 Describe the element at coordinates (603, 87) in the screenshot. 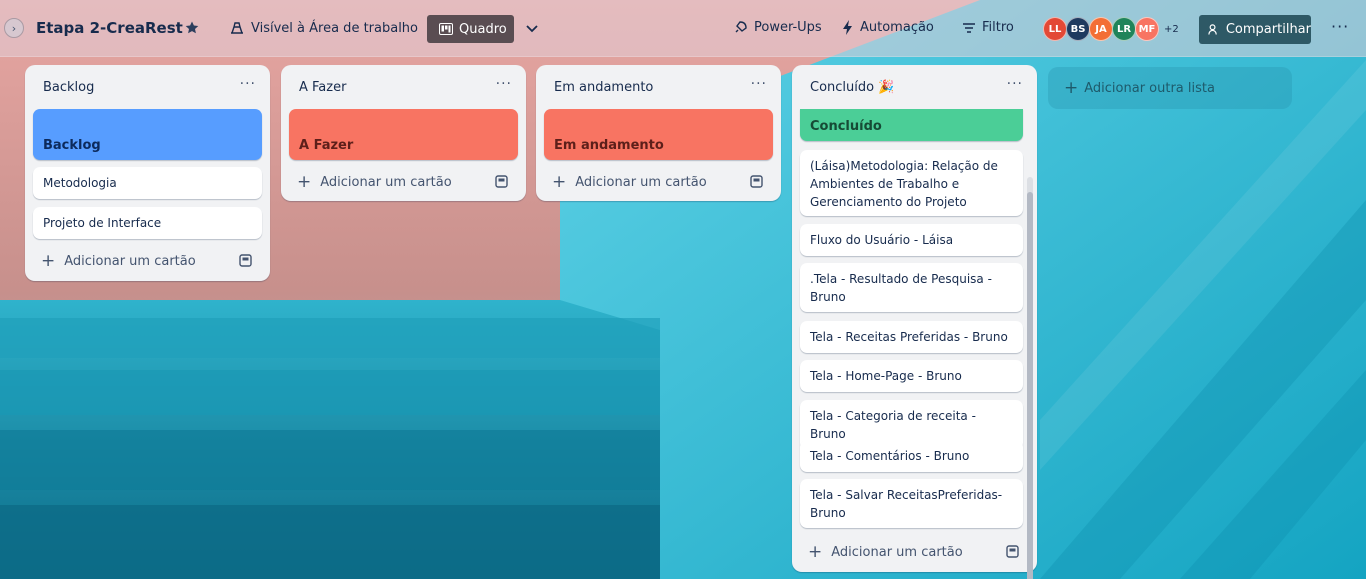

I see `list-title: Em andamento` at that location.